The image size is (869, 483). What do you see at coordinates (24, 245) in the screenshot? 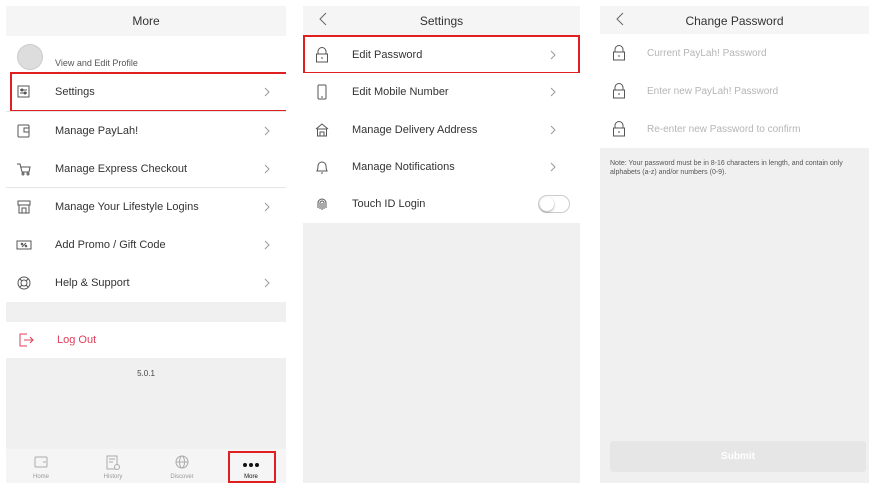
I see `promo-icon` at bounding box center [24, 245].